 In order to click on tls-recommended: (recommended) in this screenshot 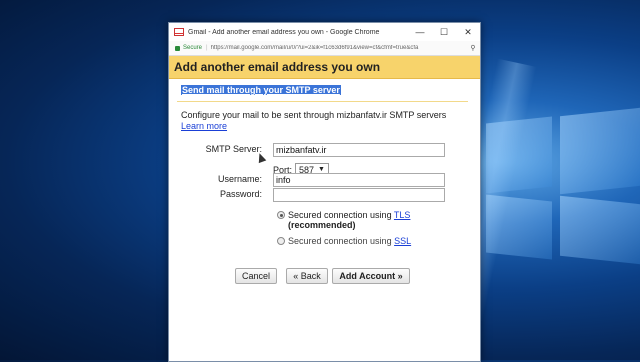, I will do `click(322, 225)`.